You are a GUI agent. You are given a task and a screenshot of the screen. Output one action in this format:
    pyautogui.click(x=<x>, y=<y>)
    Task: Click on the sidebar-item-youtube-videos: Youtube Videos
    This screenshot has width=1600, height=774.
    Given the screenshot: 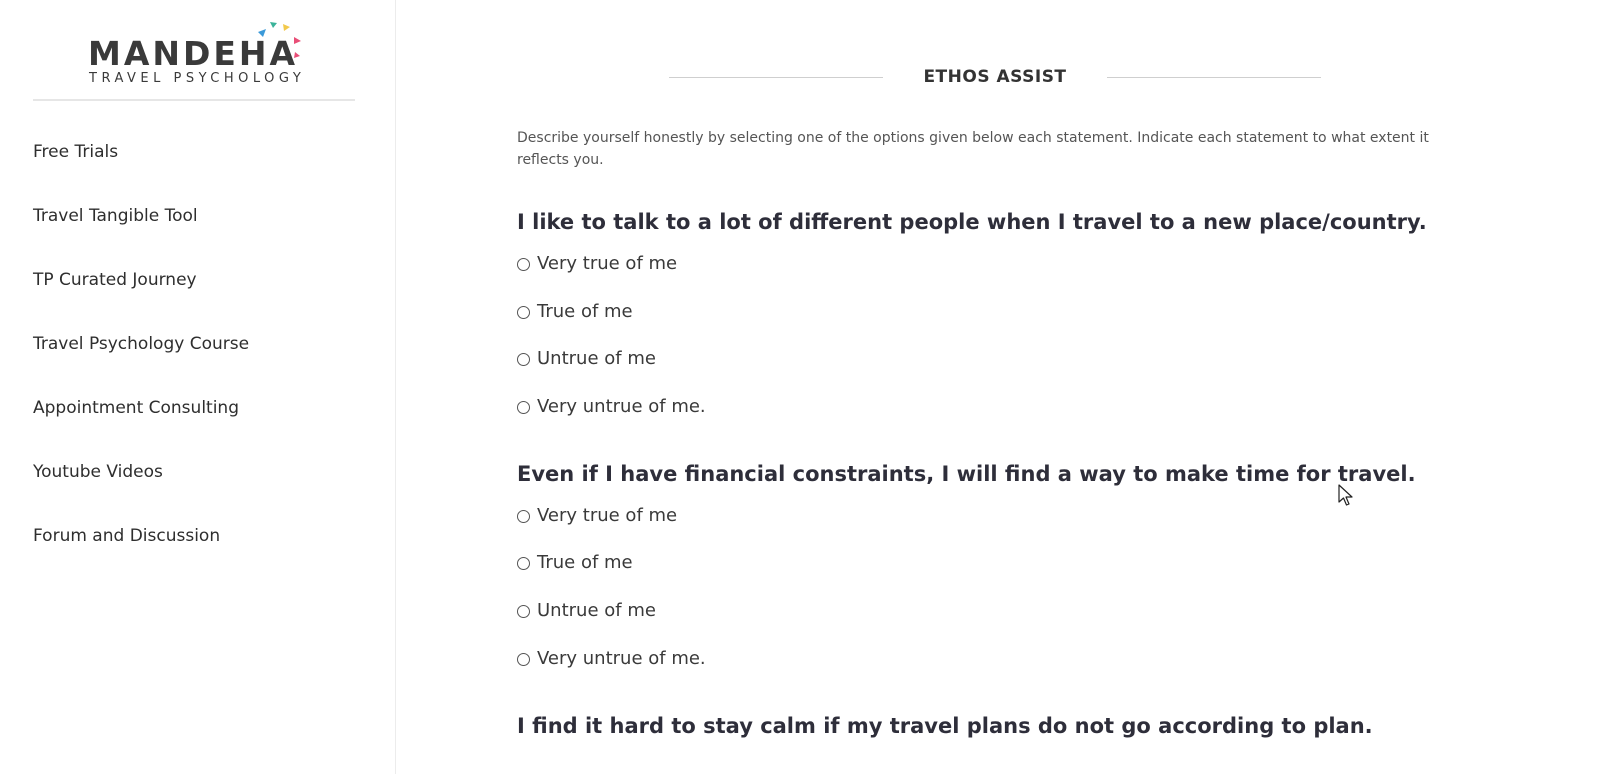 What is the action you would take?
    pyautogui.click(x=141, y=494)
    